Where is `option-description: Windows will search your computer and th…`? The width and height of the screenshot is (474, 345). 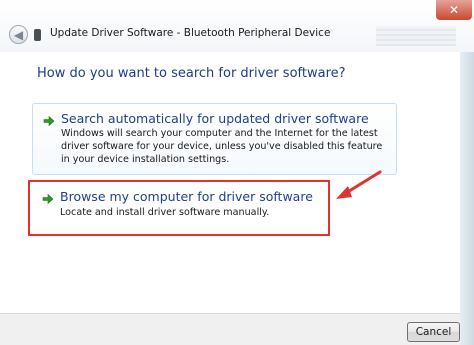
option-description: Windows will search your computer and th… is located at coordinates (222, 146).